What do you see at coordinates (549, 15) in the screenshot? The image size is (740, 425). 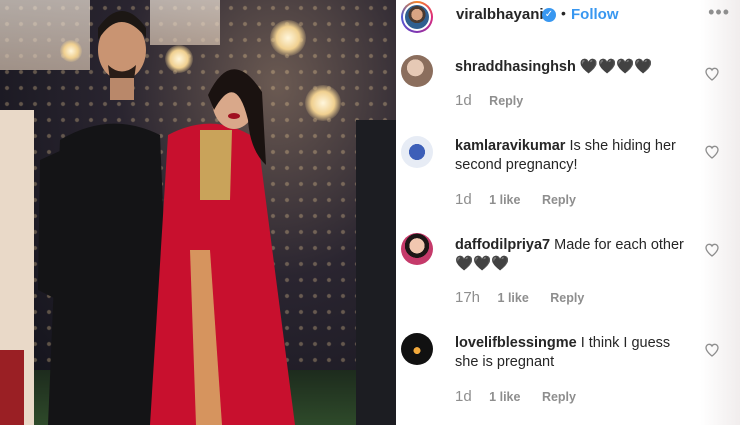 I see `verified-badge-icon: ✓` at bounding box center [549, 15].